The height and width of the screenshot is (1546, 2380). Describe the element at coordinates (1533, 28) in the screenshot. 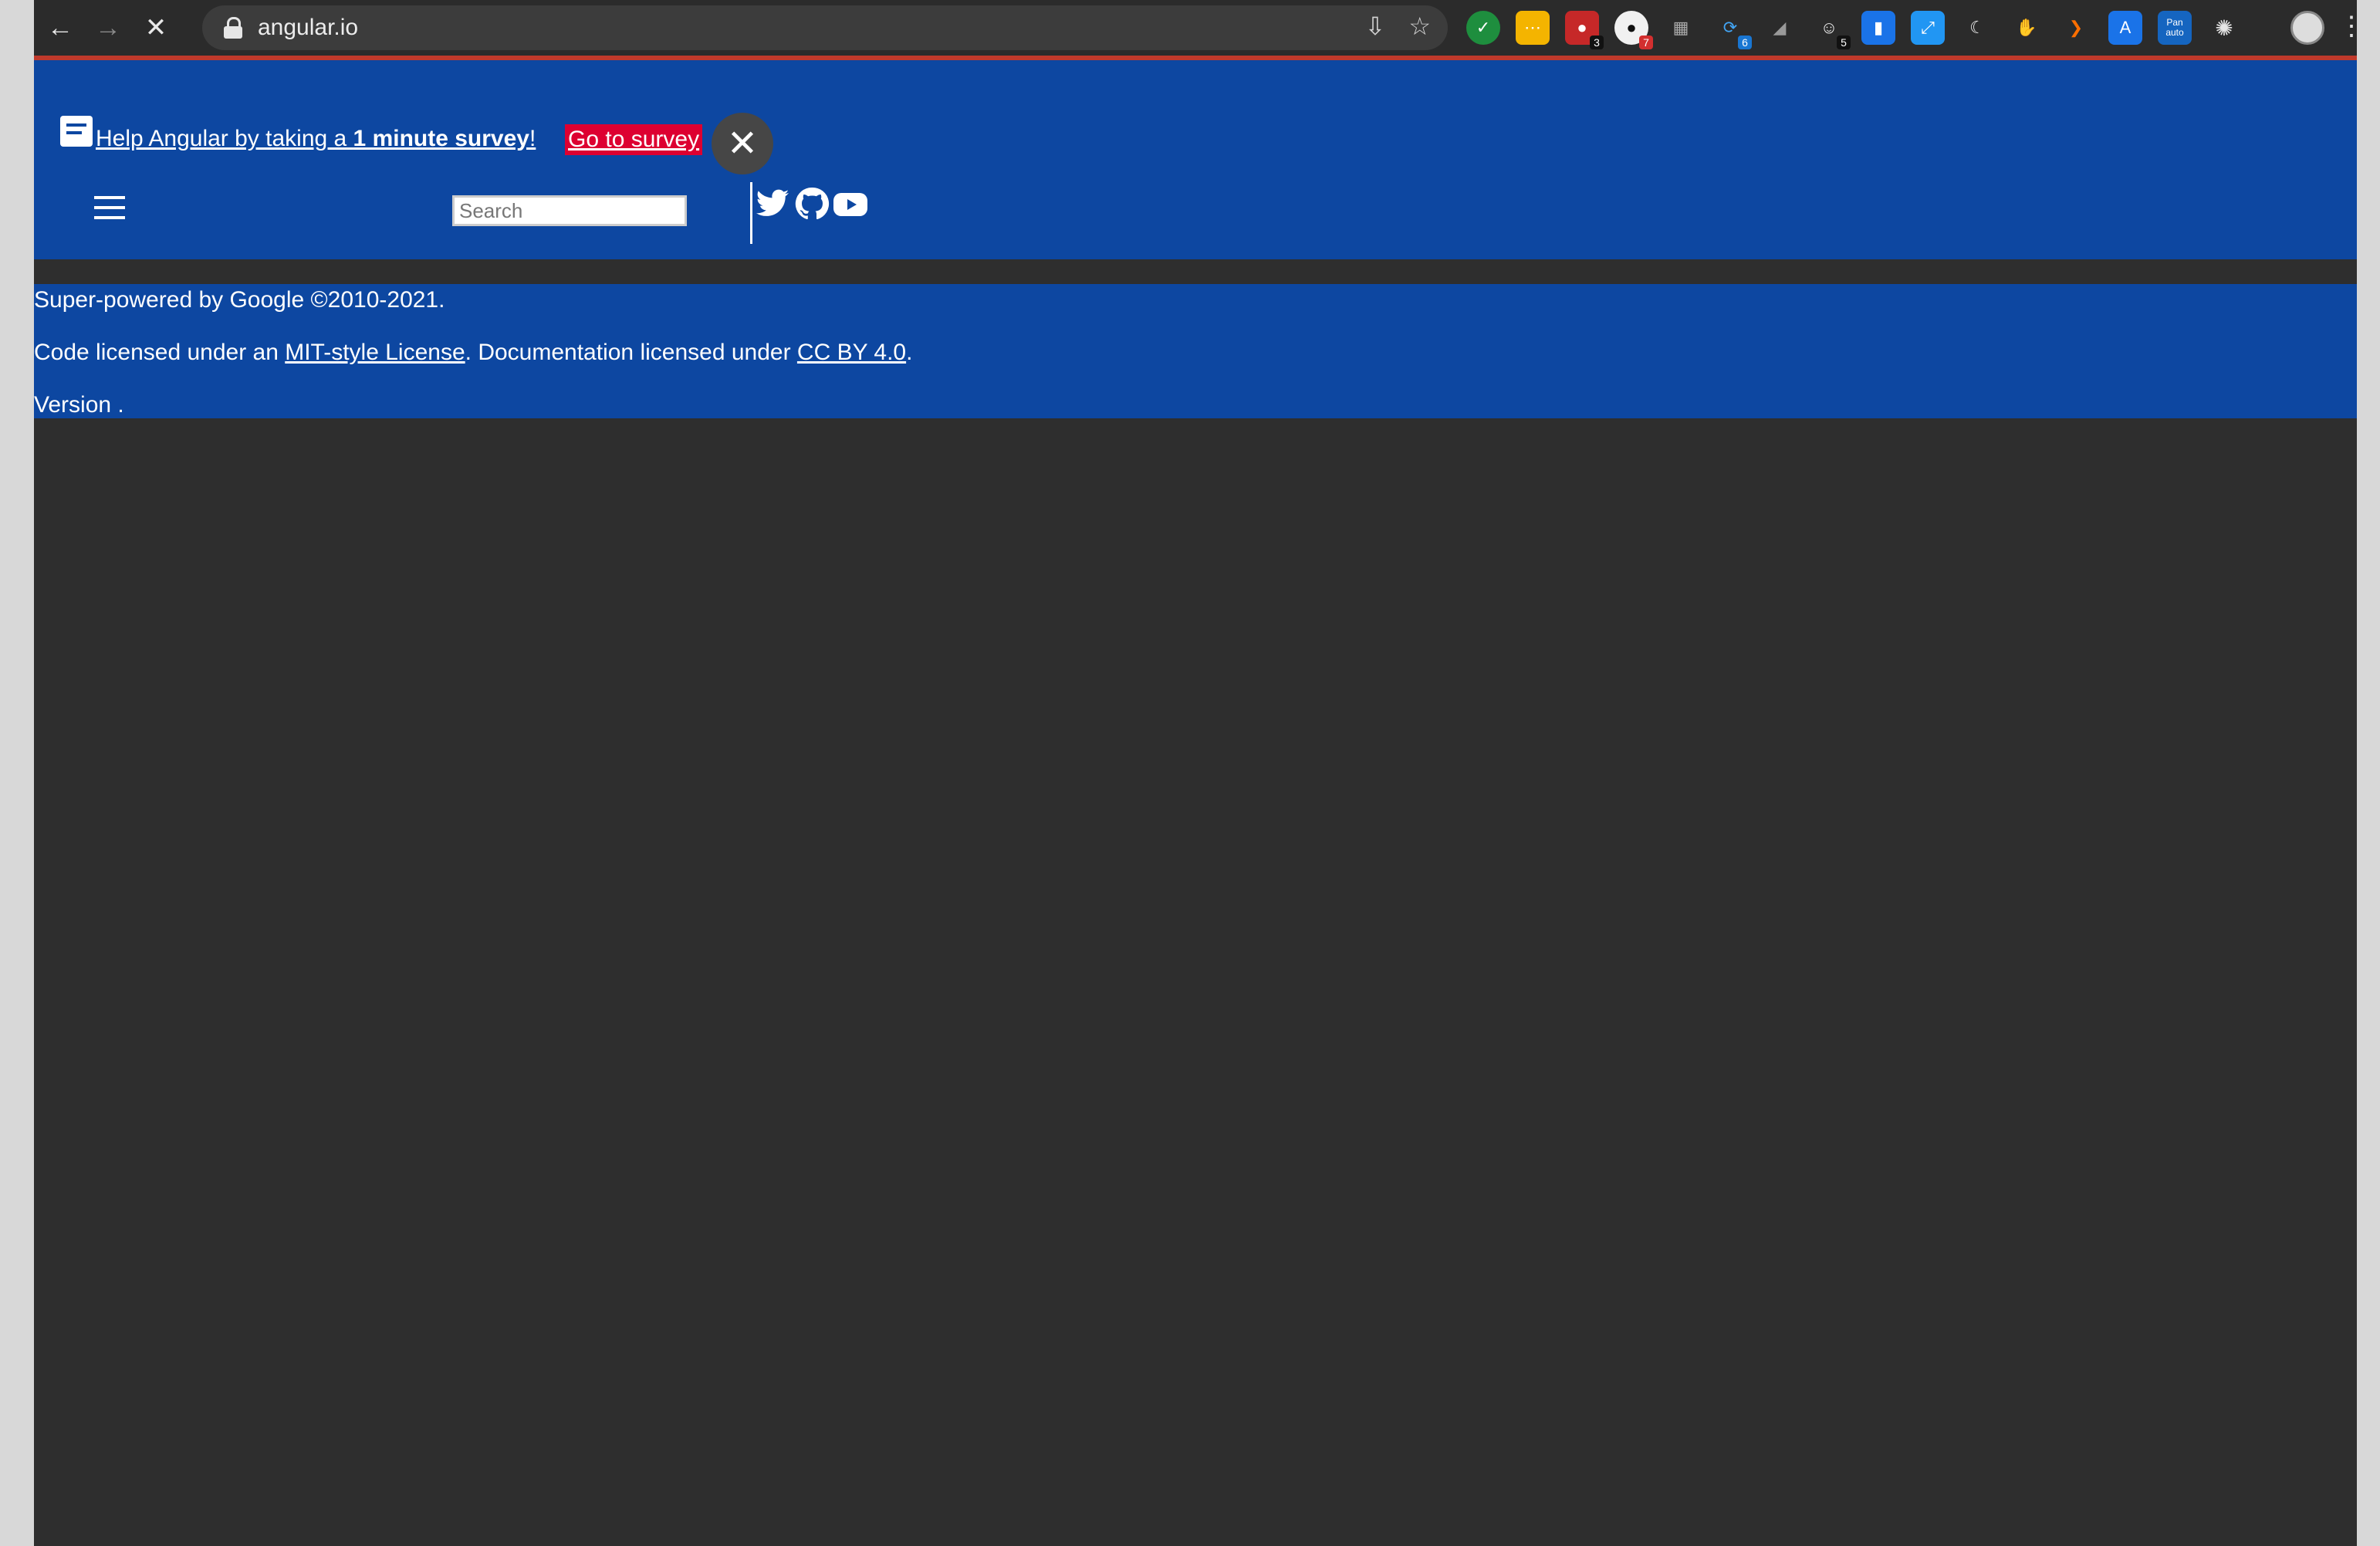

I see `notes-extension-icon: ⋯` at that location.